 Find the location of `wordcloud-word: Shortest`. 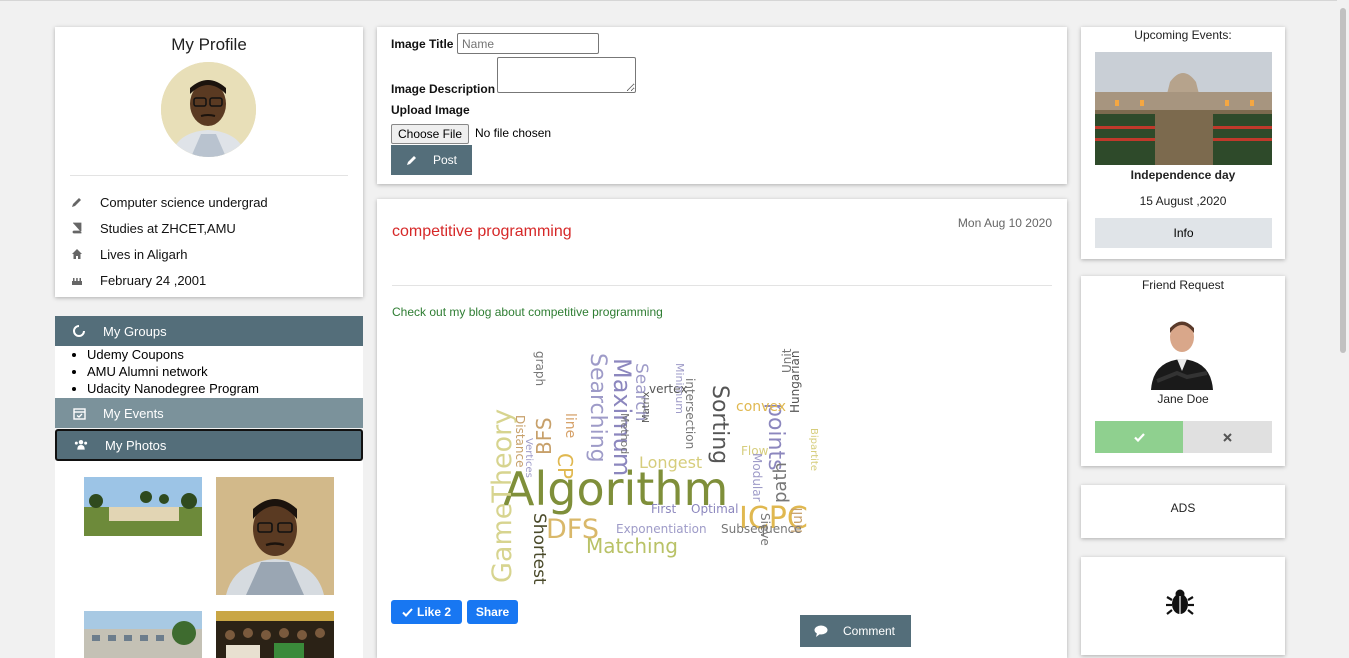

wordcloud-word: Shortest is located at coordinates (539, 549).